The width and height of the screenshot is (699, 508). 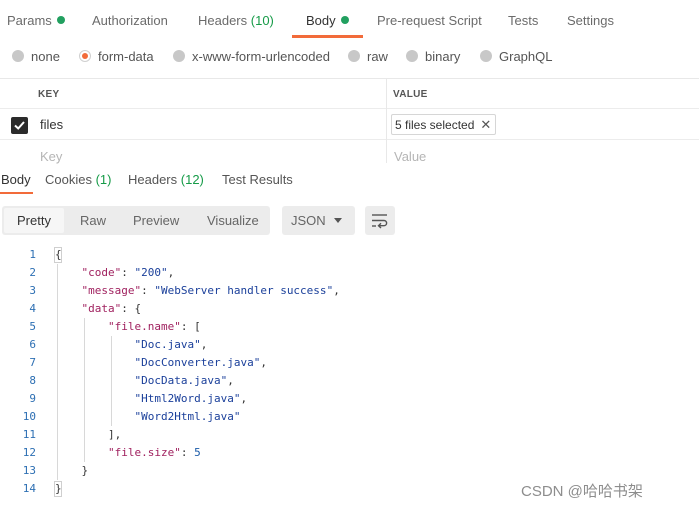 What do you see at coordinates (308, 220) in the screenshot?
I see `format-label: JSON` at bounding box center [308, 220].